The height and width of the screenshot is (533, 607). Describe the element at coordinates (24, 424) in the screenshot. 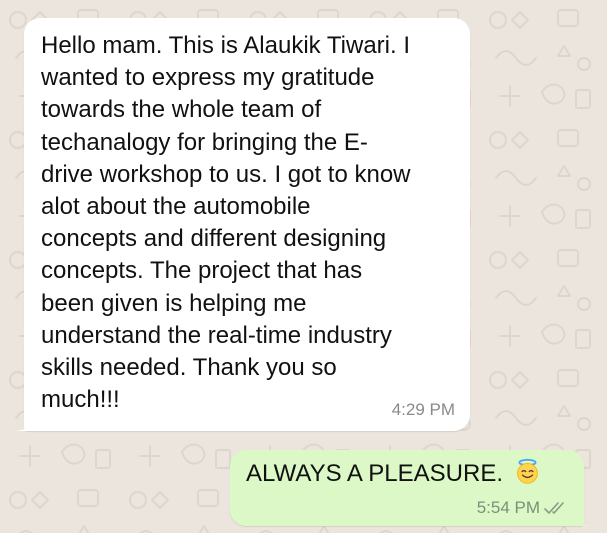

I see `incoming-bubble-tail` at that location.